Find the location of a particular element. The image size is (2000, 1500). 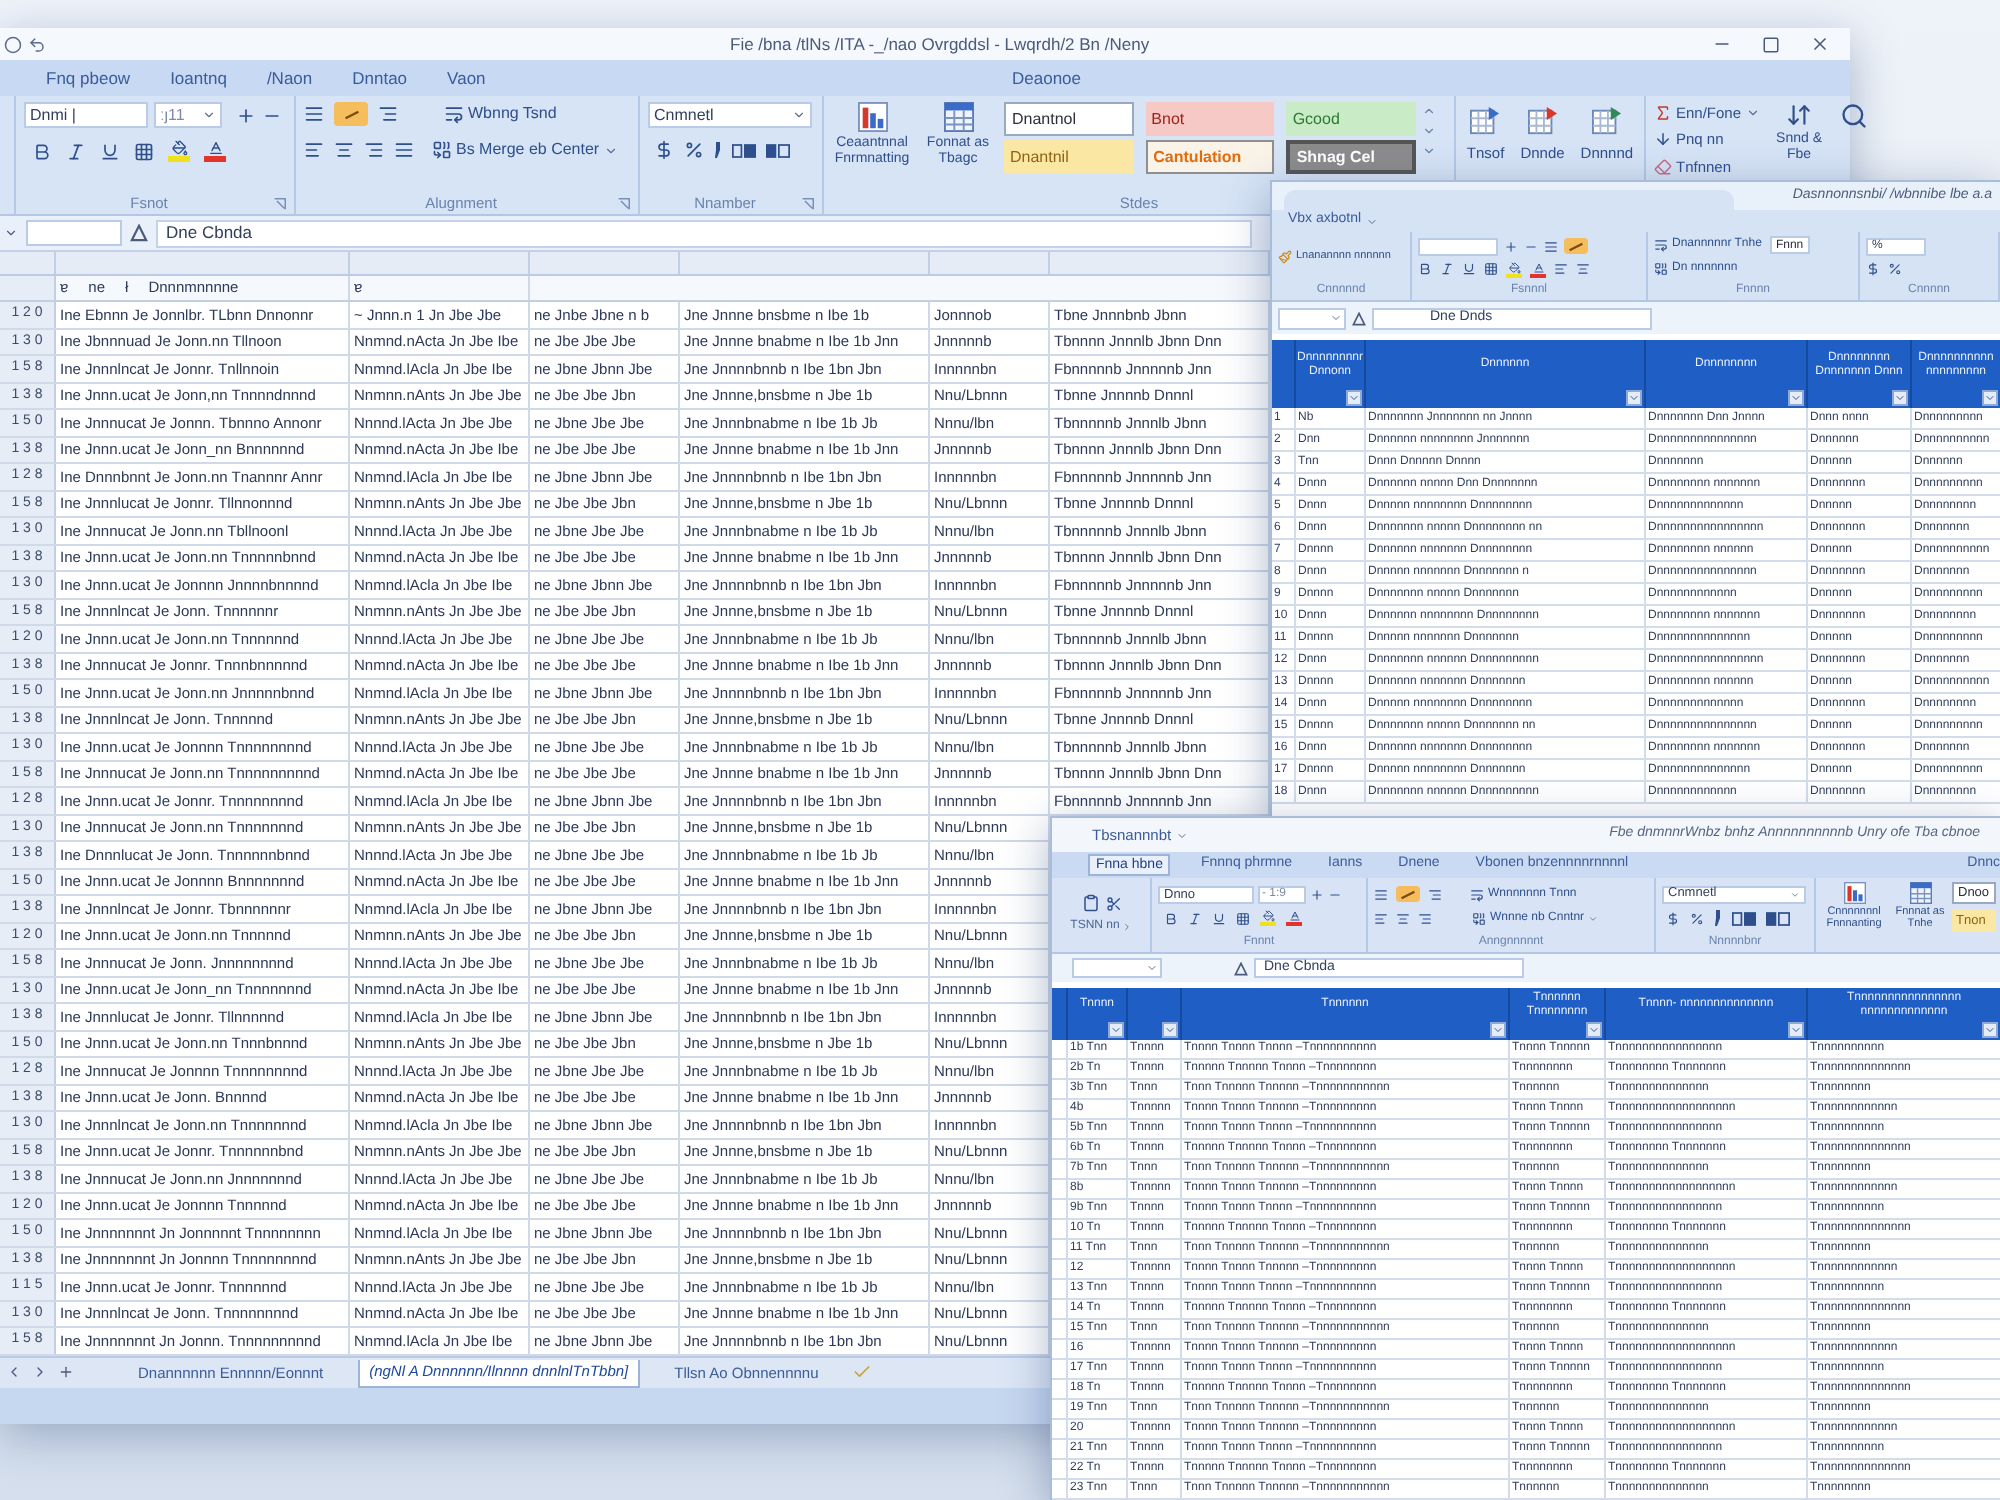

cell-style-item: Bnot is located at coordinates (1210, 119).